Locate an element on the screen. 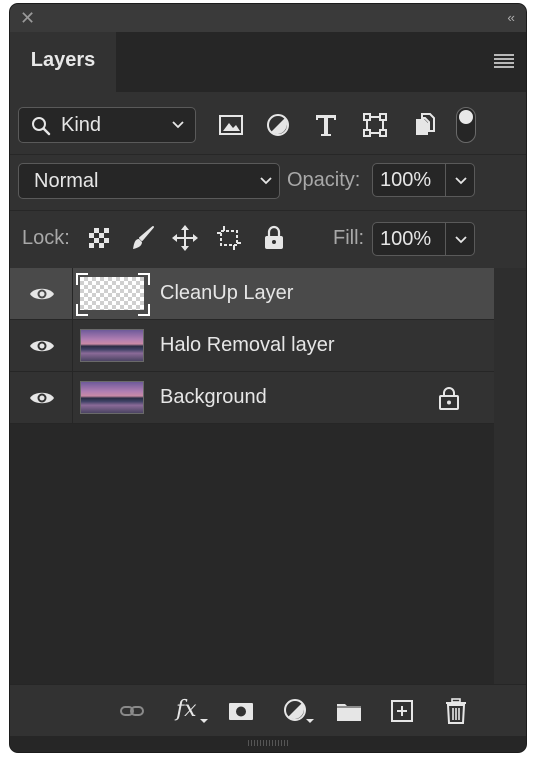  layer-row-background: Background is located at coordinates (252, 398).